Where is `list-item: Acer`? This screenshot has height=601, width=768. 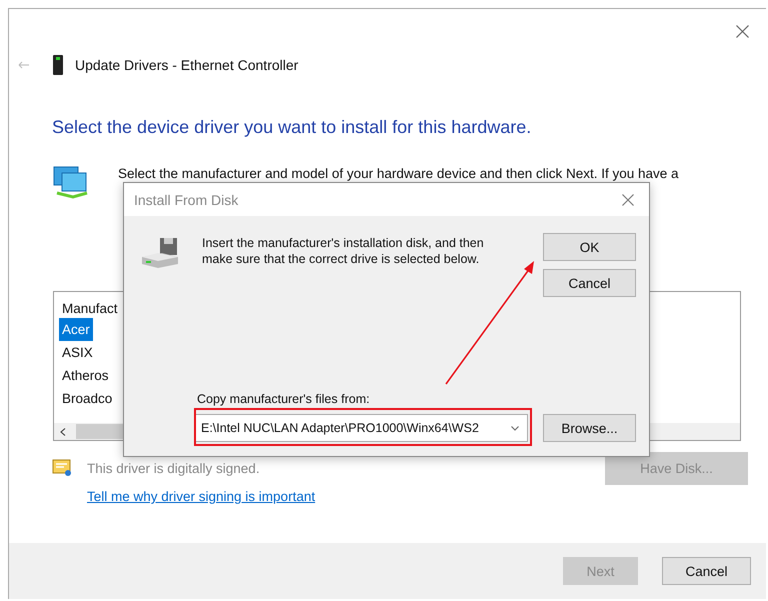
list-item: Acer is located at coordinates (76, 329).